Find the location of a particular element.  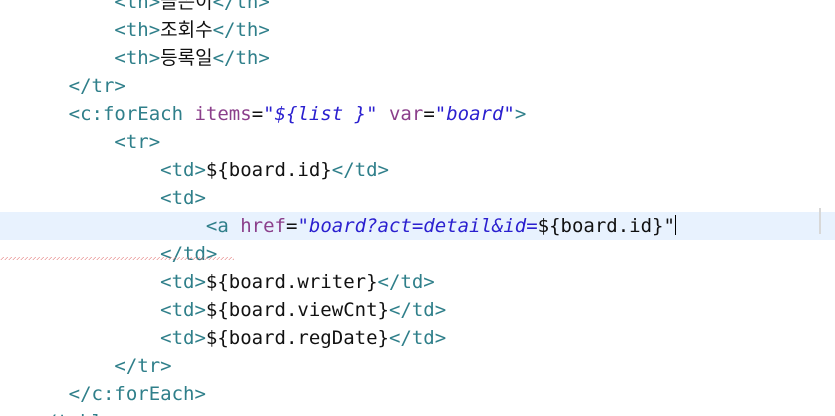

code-token: 조회수 is located at coordinates (186, 30).